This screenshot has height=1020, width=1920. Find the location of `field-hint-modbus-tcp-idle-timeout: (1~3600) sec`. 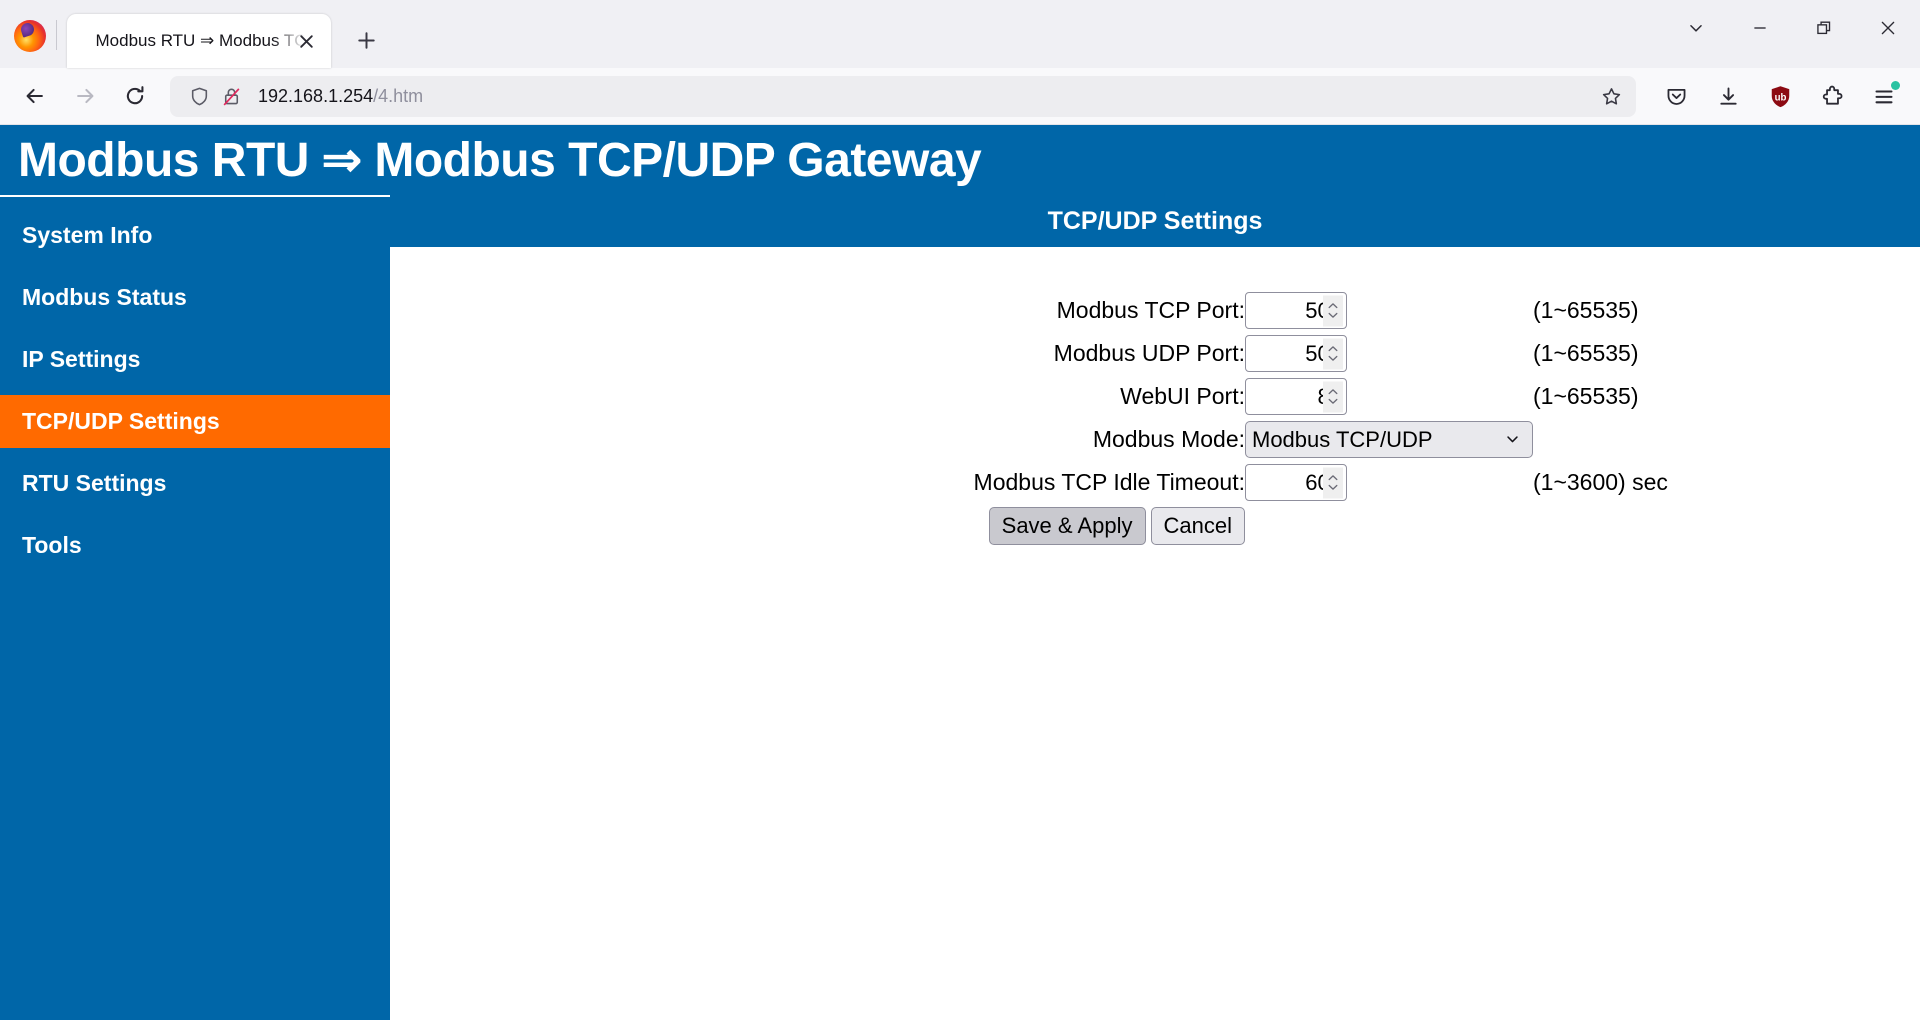

field-hint-modbus-tcp-idle-timeout: (1~3600) sec is located at coordinates (1600, 482).